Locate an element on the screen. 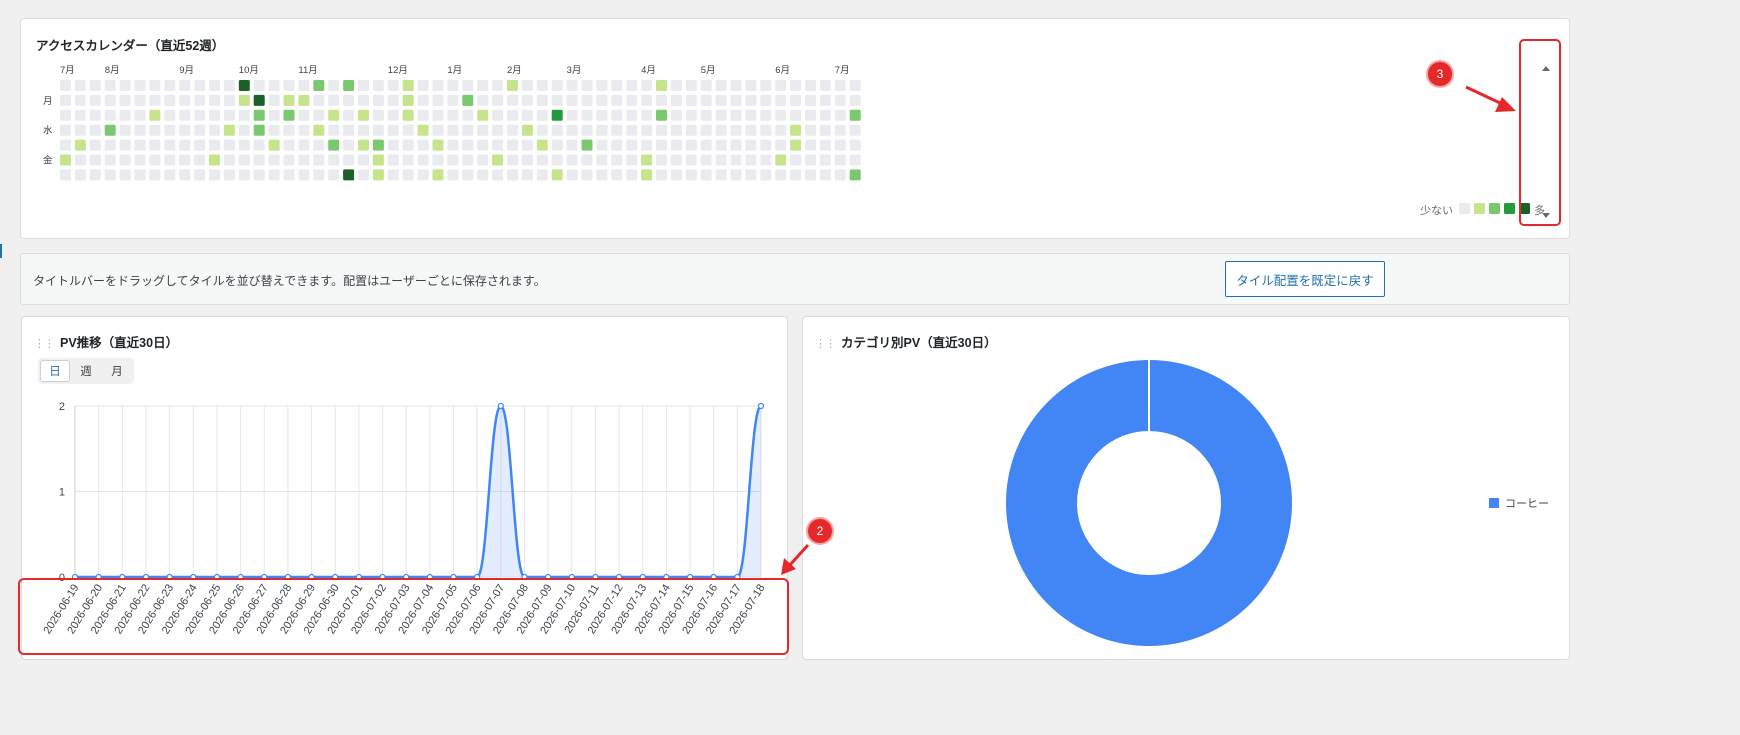 Image resolution: width=1740 pixels, height=735 pixels. heatmap-month-label: 10月 is located at coordinates (249, 70).